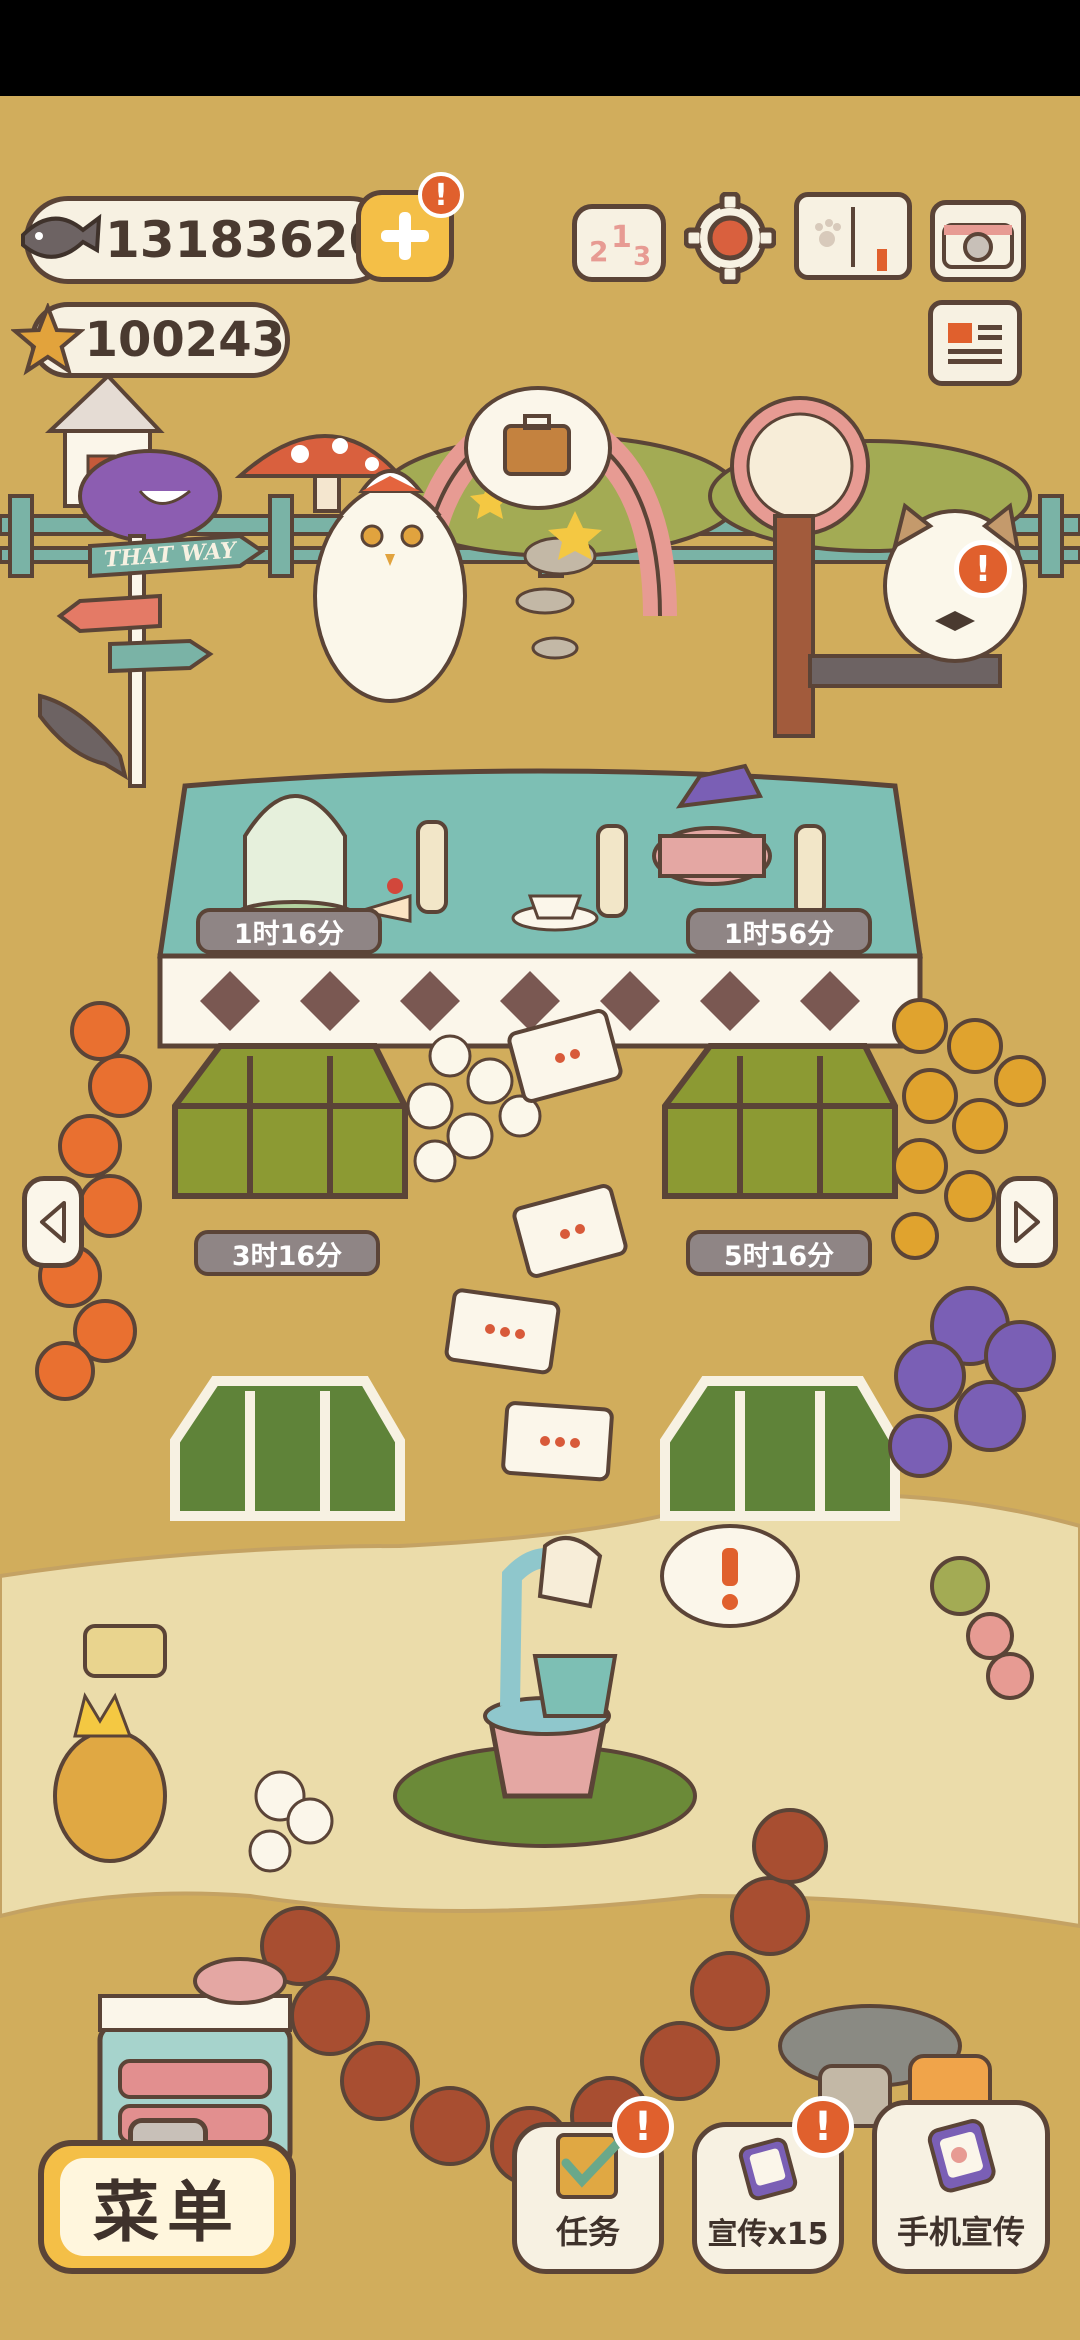  I want to click on svg-text: 2, so click(598, 251).